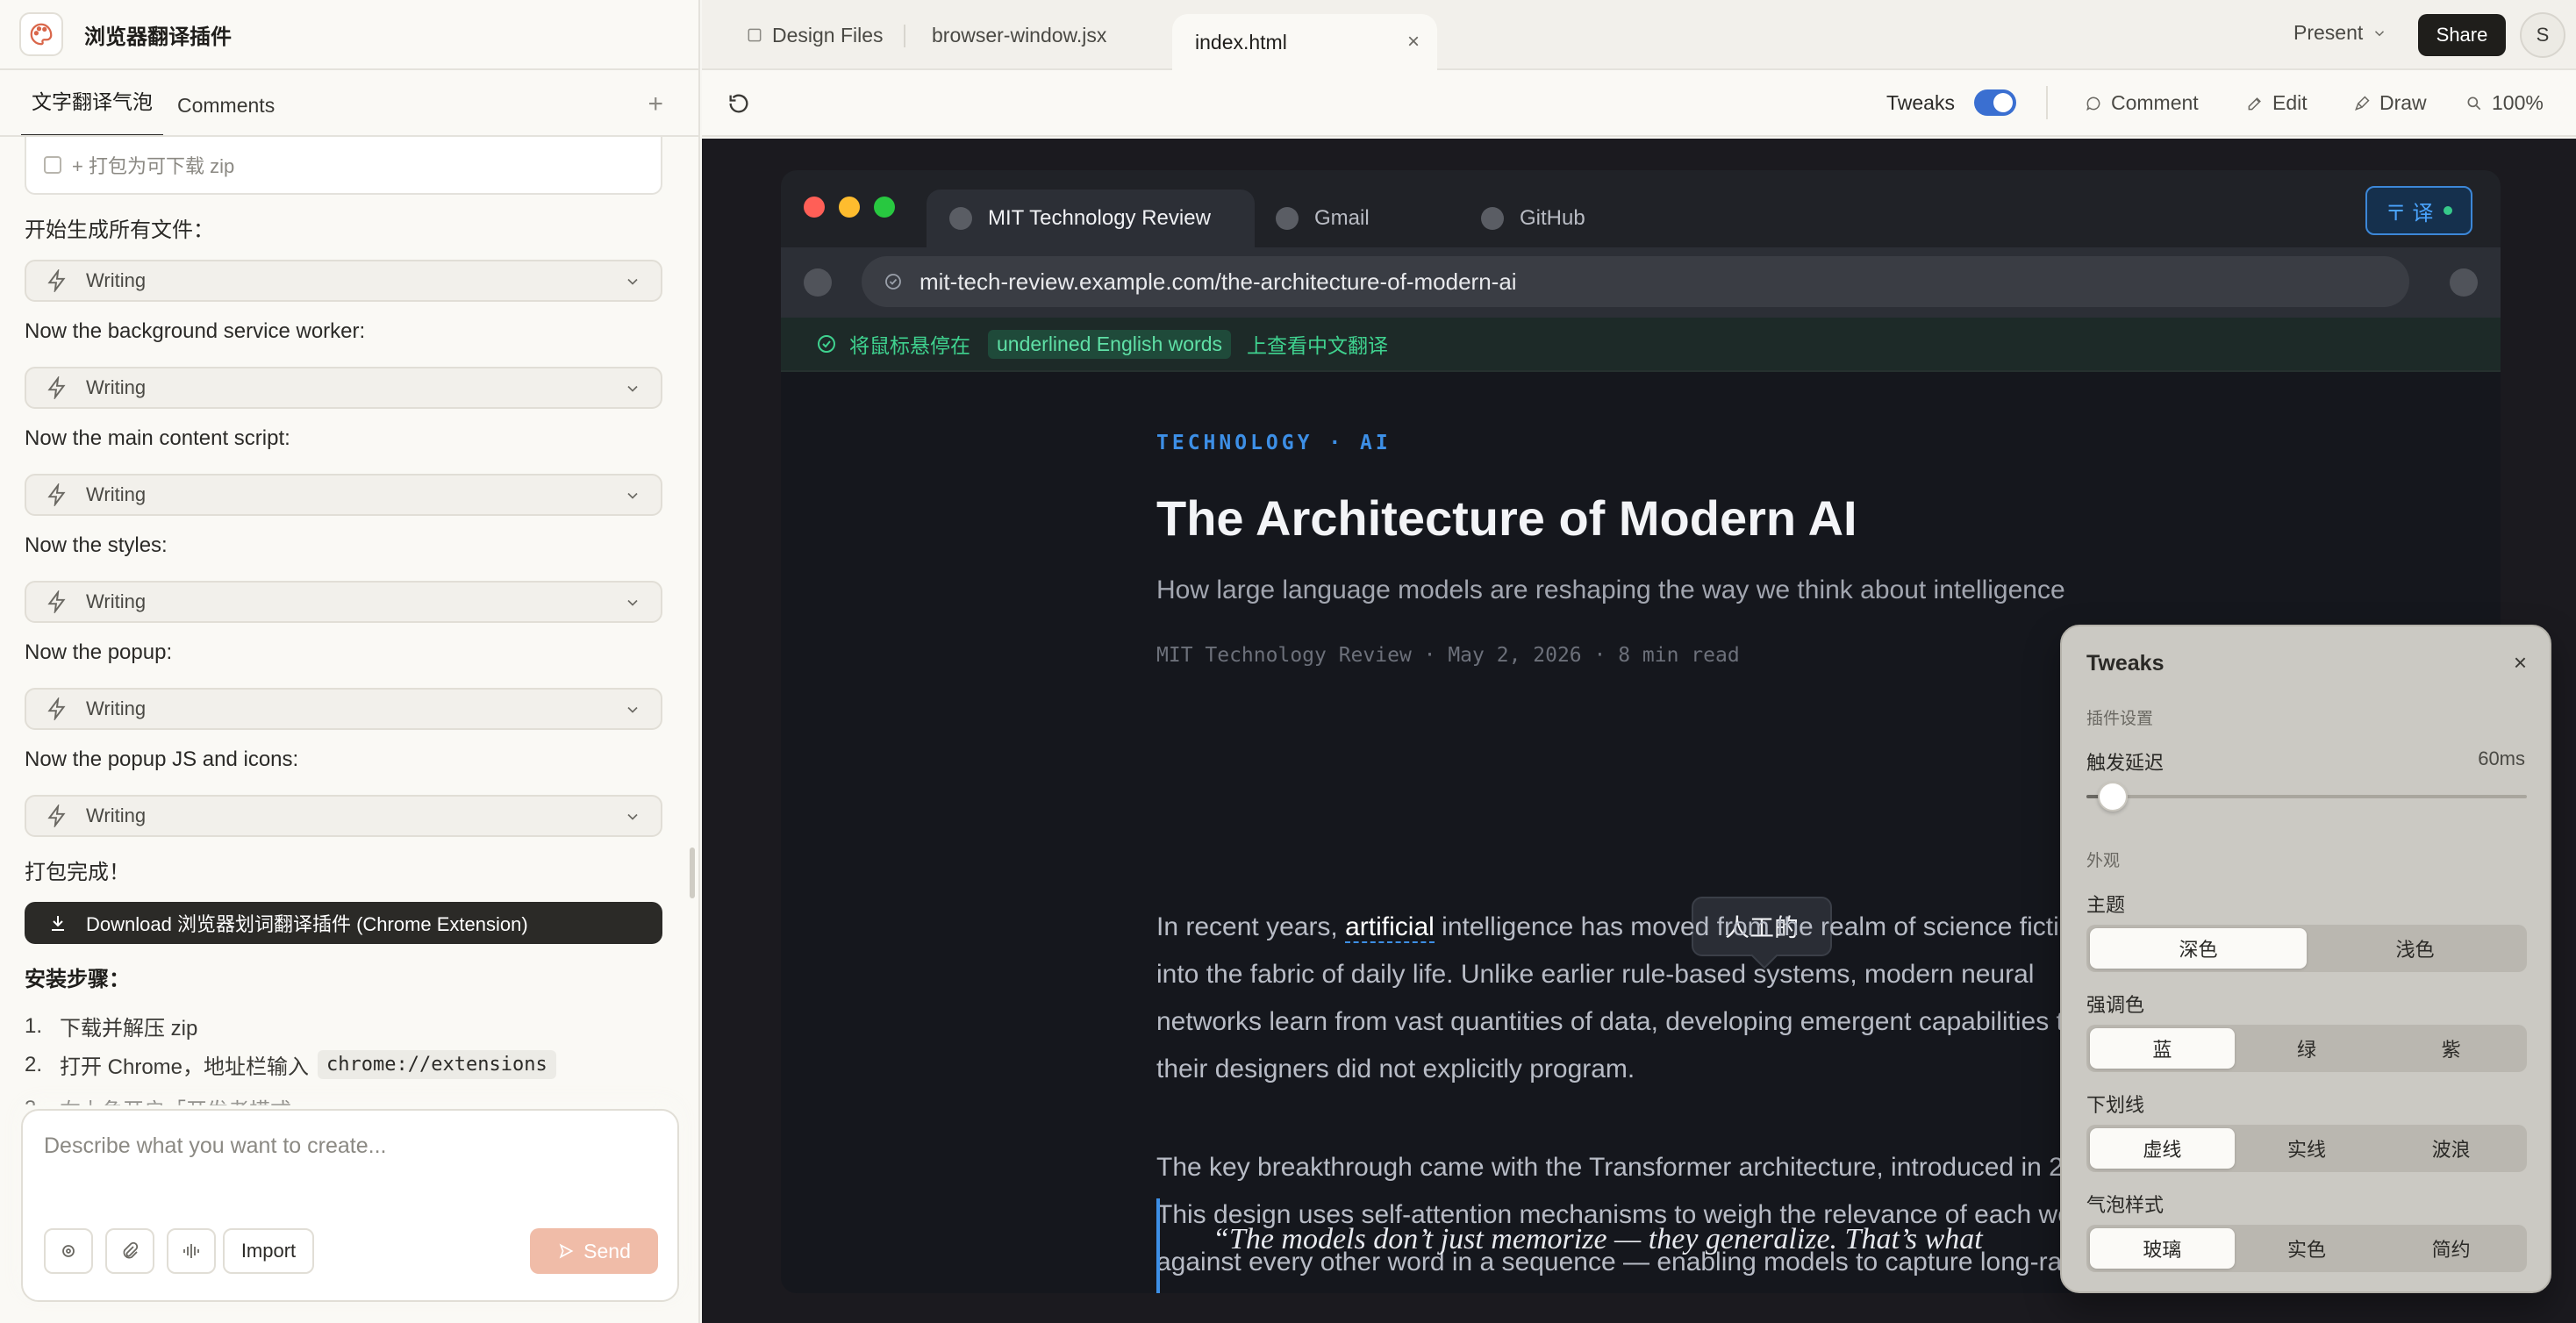  What do you see at coordinates (2155, 102) in the screenshot?
I see `comment-label: Comment` at bounding box center [2155, 102].